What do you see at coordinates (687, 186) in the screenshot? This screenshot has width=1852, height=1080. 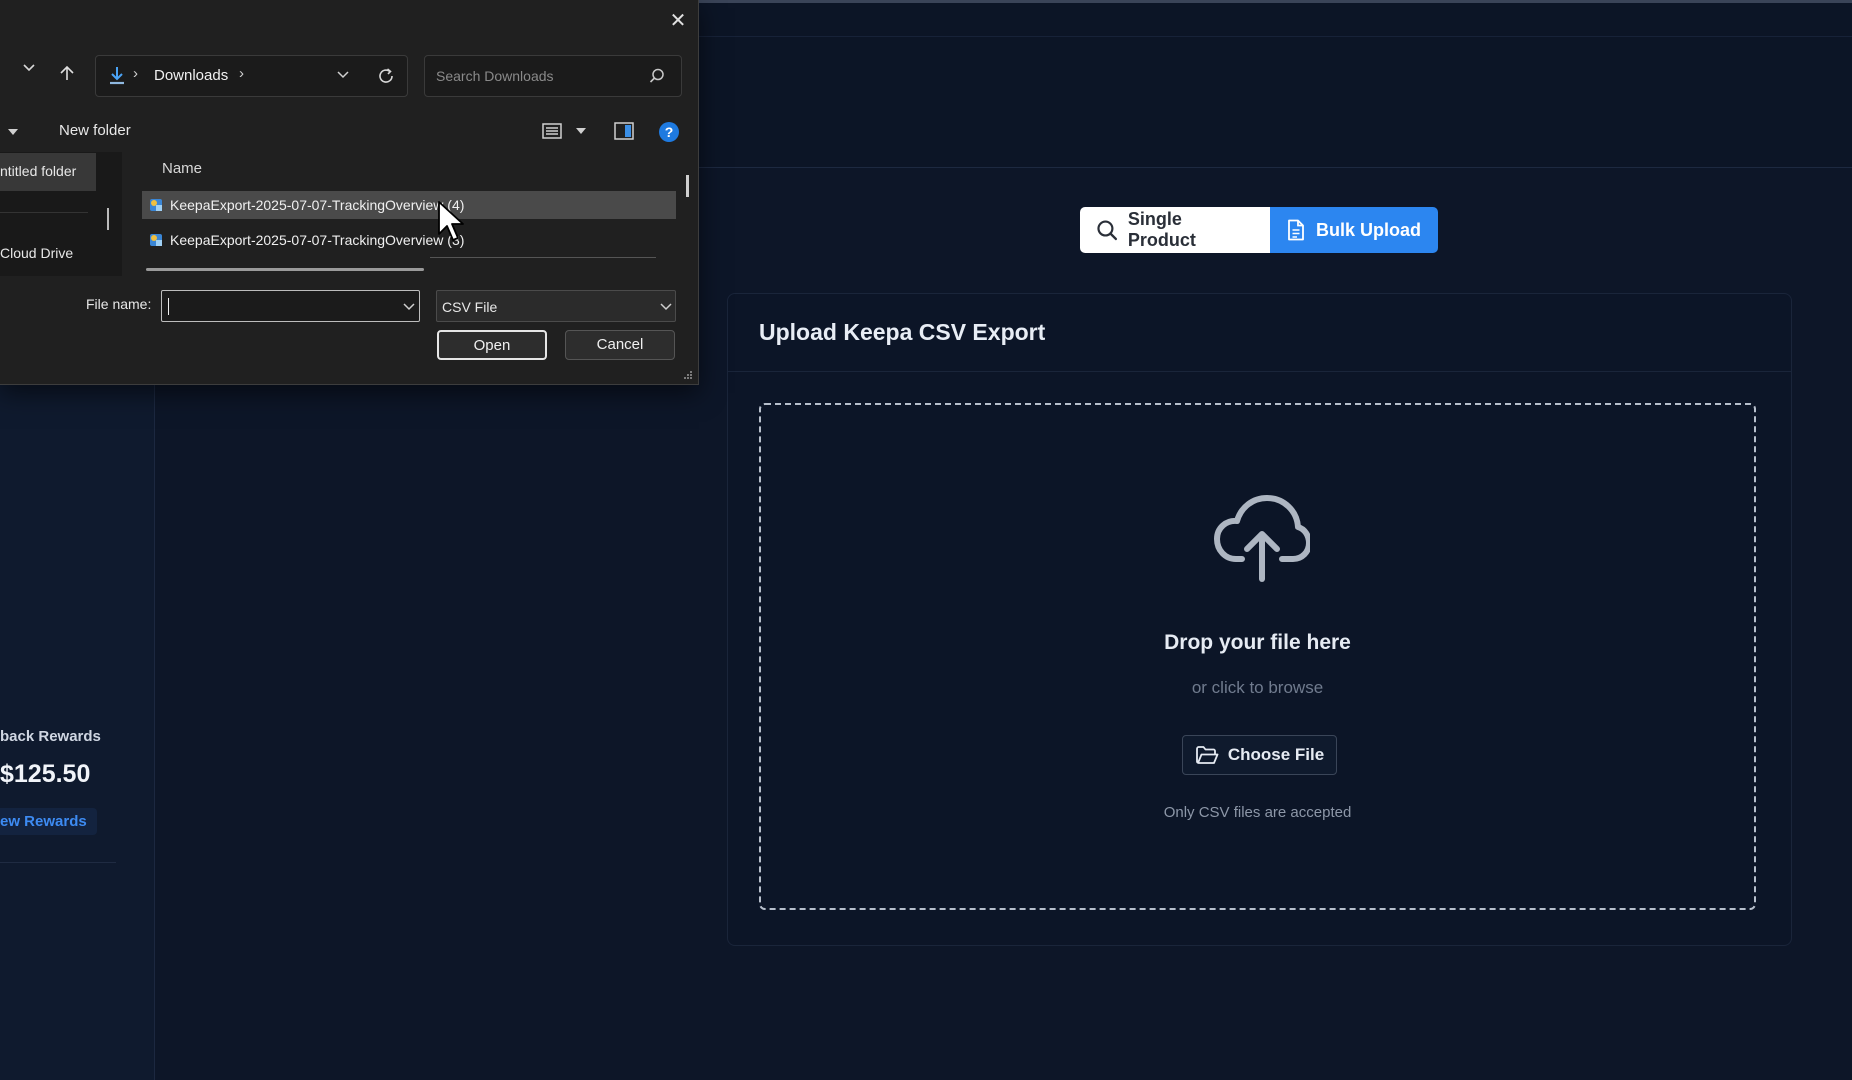 I see `vertical-scrollbar` at bounding box center [687, 186].